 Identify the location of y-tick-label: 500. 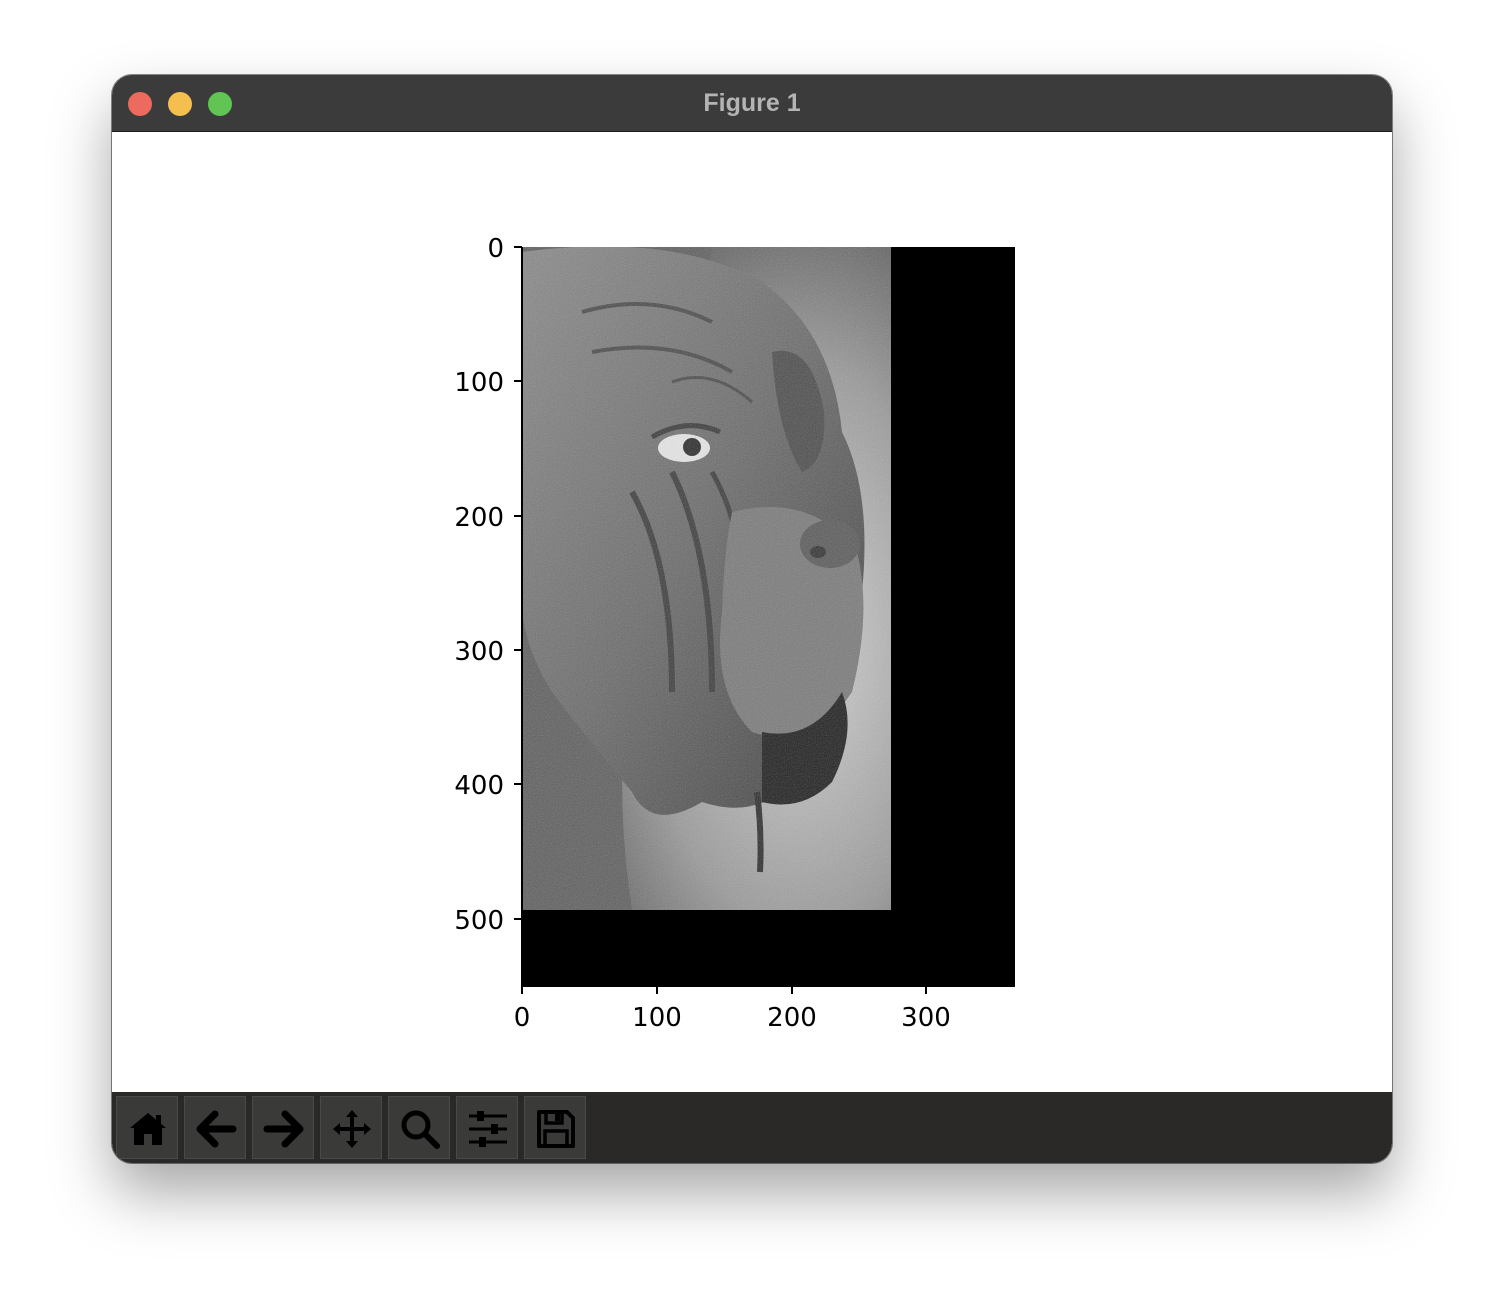
(479, 921).